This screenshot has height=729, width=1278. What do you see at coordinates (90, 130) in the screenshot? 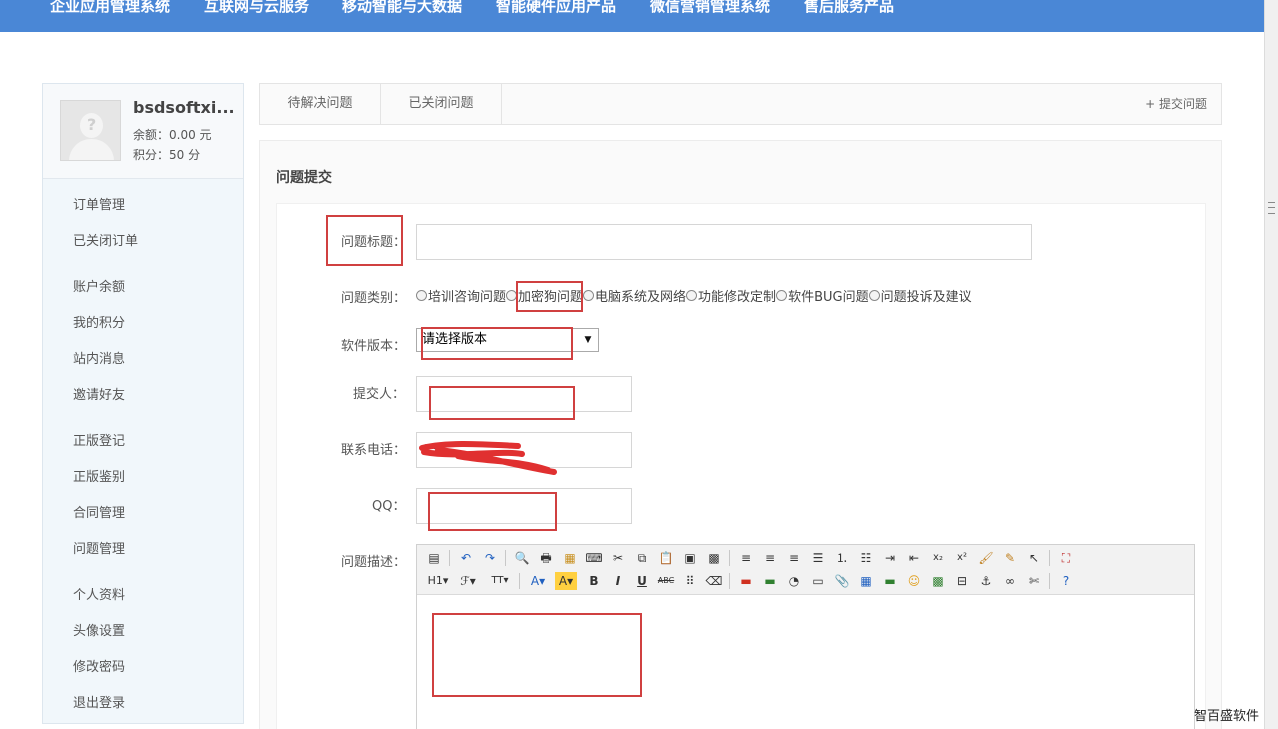
I see `avatar: ?` at bounding box center [90, 130].